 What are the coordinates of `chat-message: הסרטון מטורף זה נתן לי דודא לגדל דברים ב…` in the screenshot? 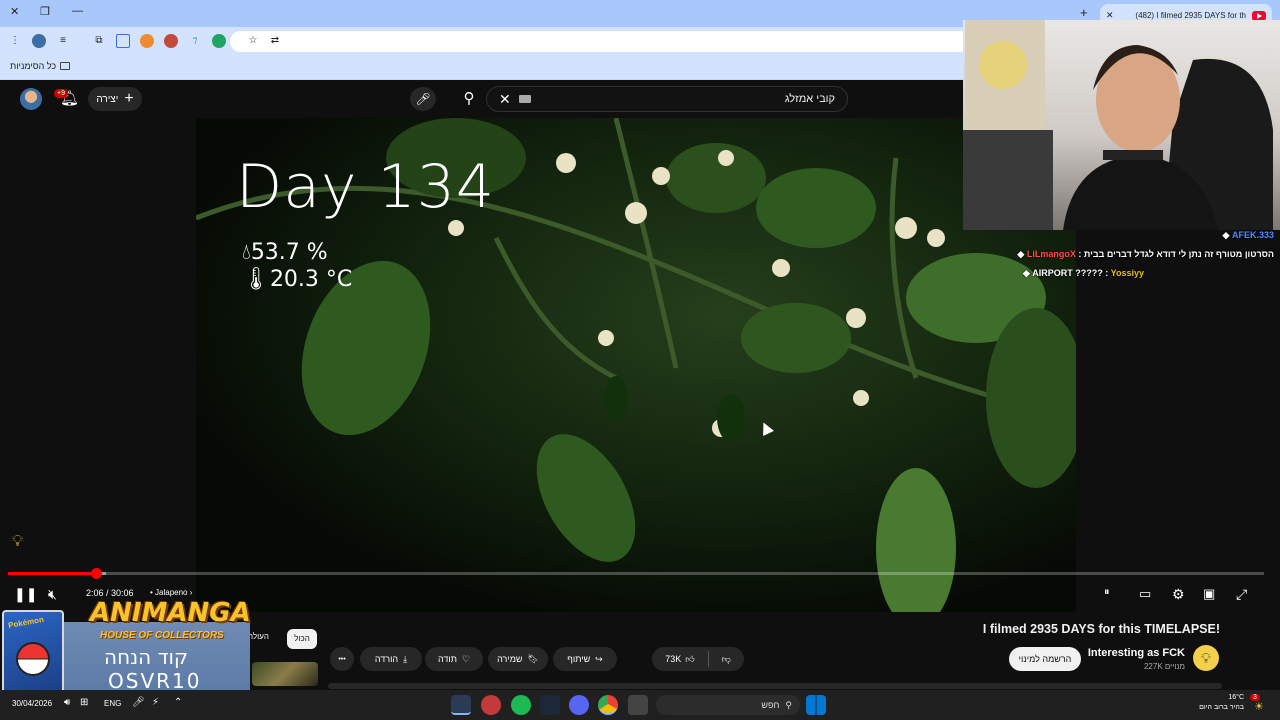 It's located at (1145, 254).